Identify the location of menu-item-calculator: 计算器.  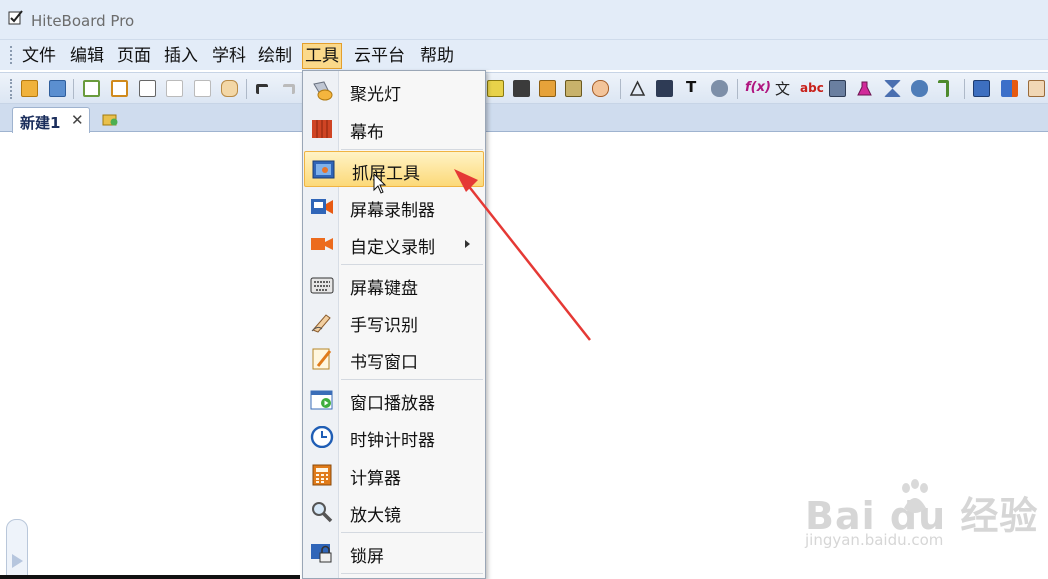
(394, 475).